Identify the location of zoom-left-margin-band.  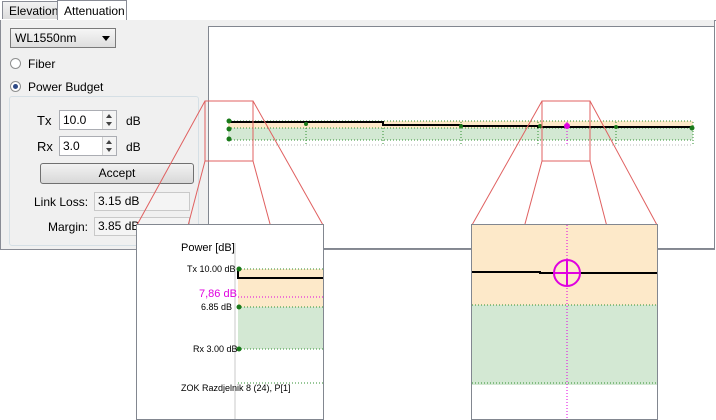
(280, 328).